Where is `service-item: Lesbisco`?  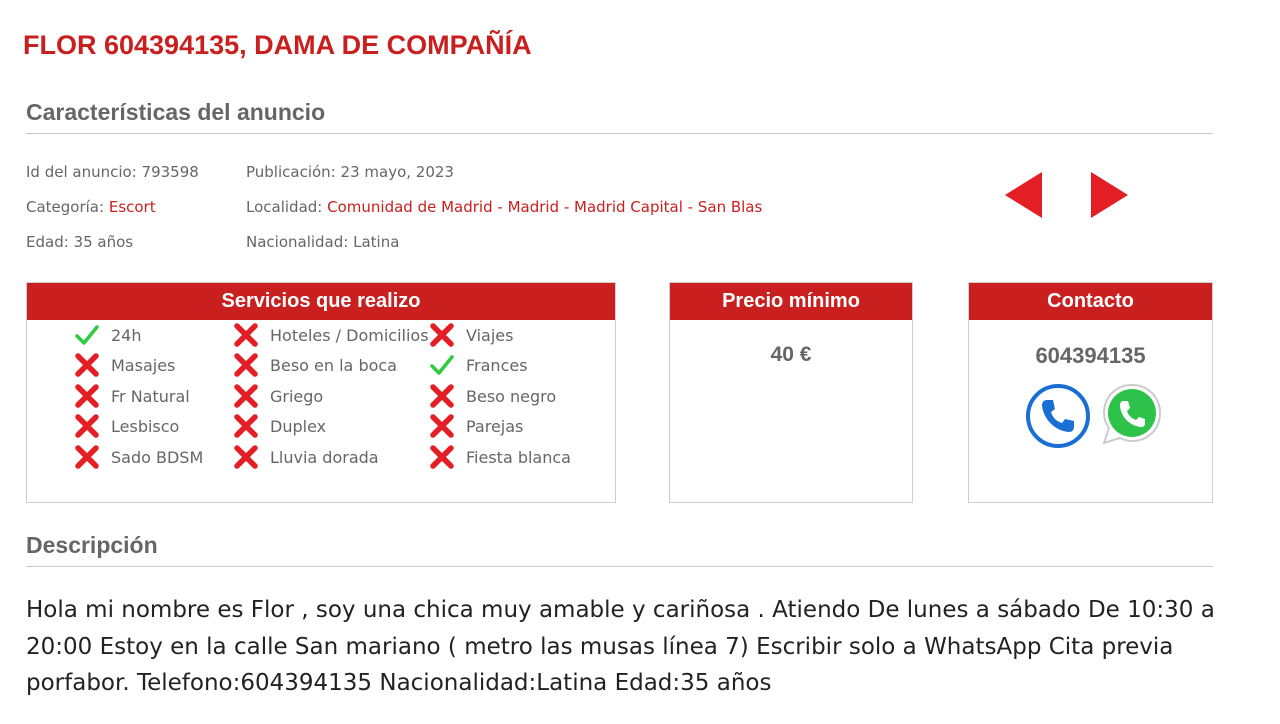 service-item: Lesbisco is located at coordinates (126, 426).